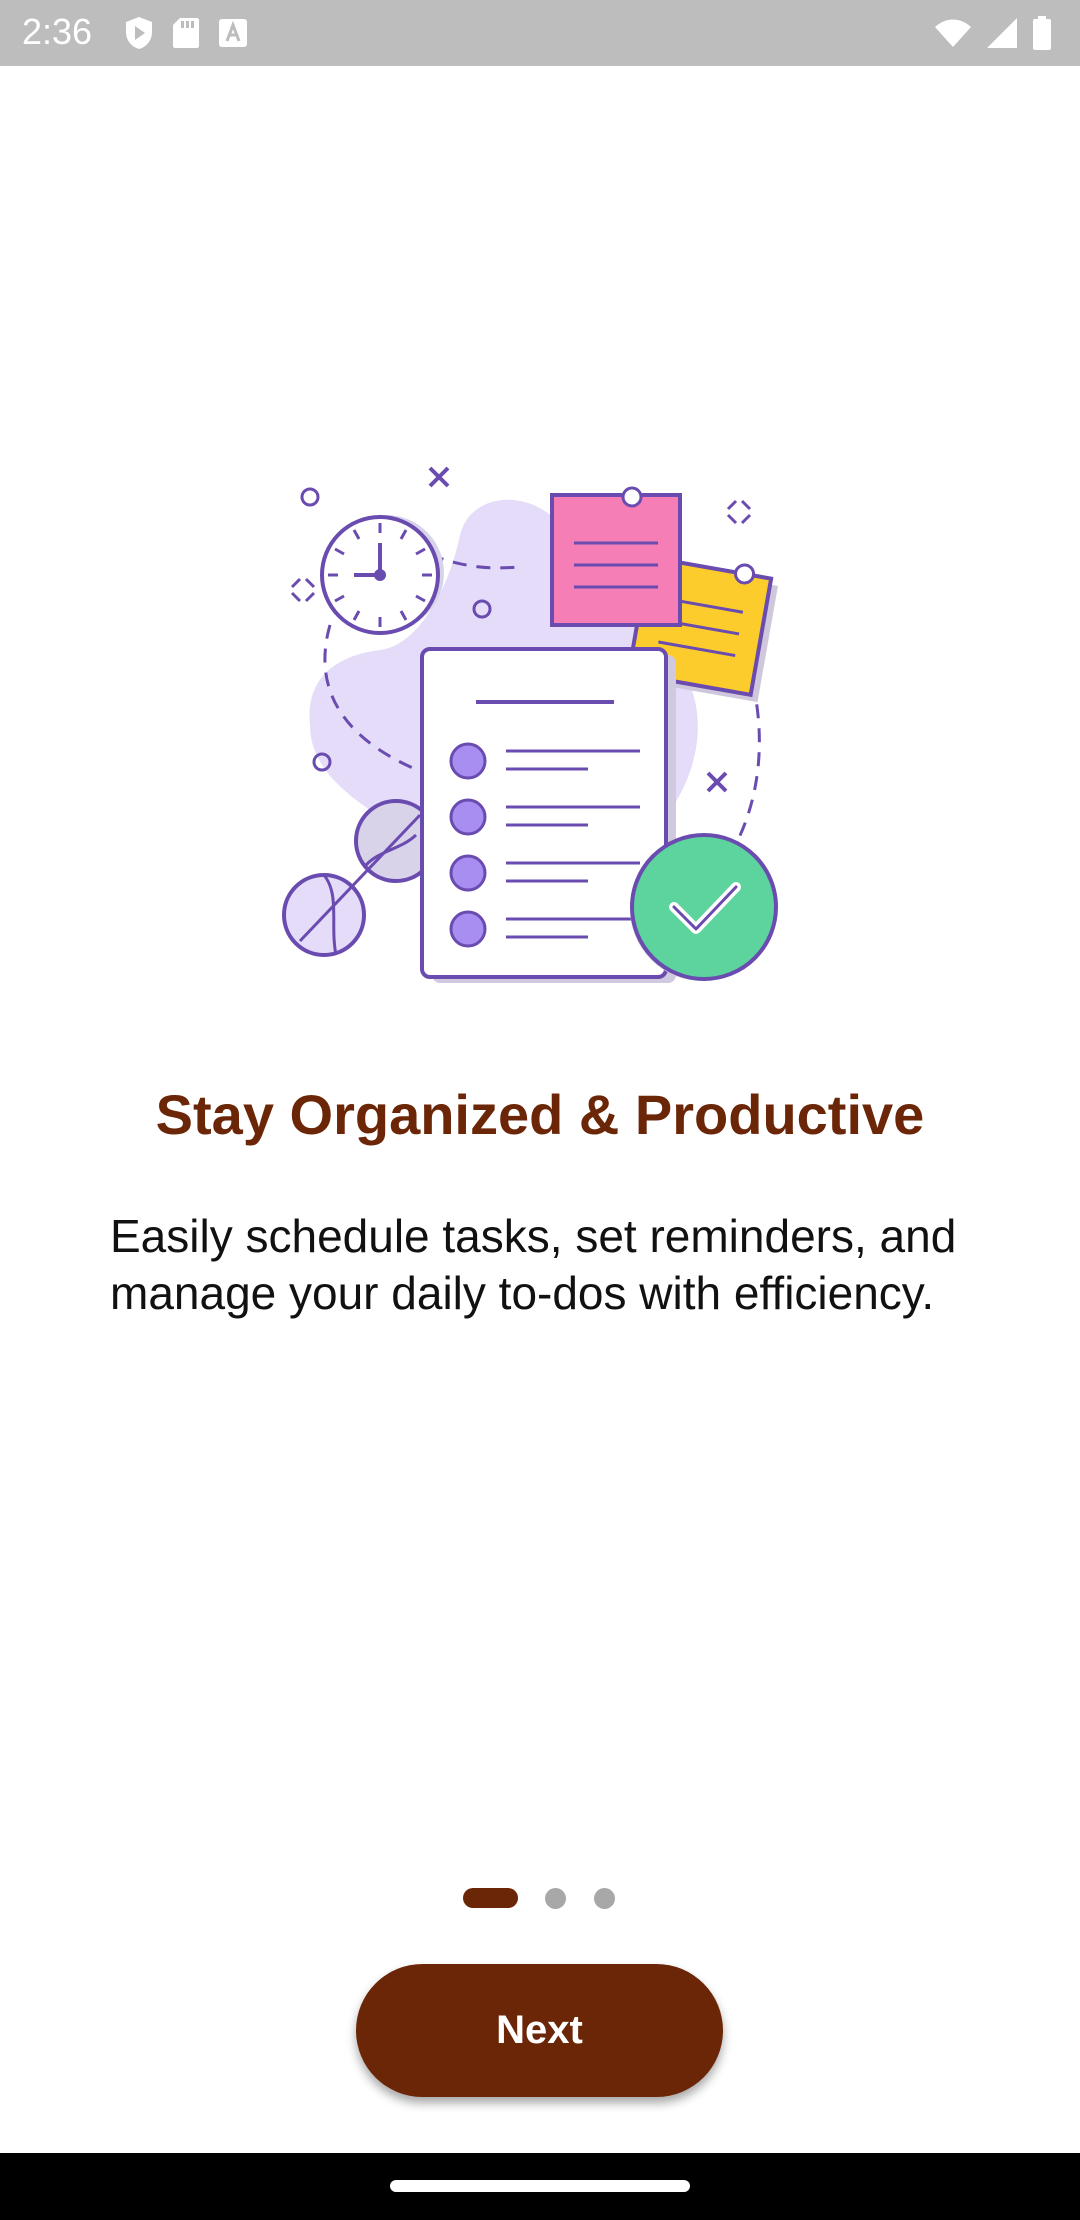  I want to click on sd-card-icon, so click(186, 33).